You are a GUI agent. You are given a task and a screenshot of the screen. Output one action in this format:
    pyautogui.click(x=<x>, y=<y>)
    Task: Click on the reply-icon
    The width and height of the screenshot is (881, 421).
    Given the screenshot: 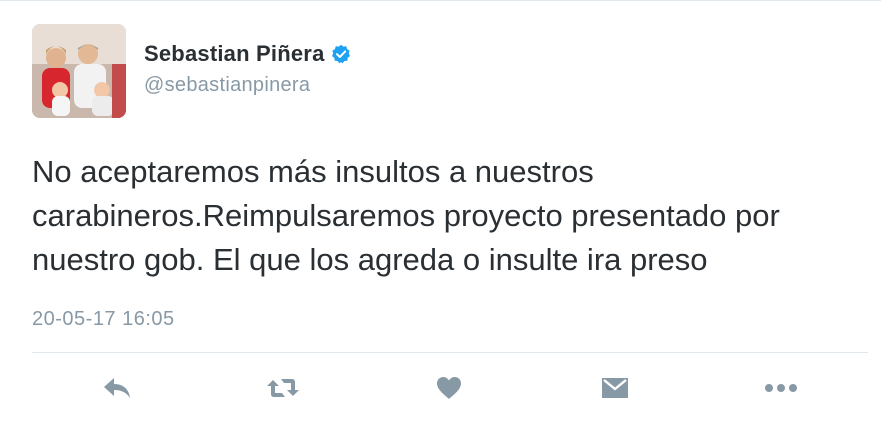 What is the action you would take?
    pyautogui.click(x=117, y=388)
    